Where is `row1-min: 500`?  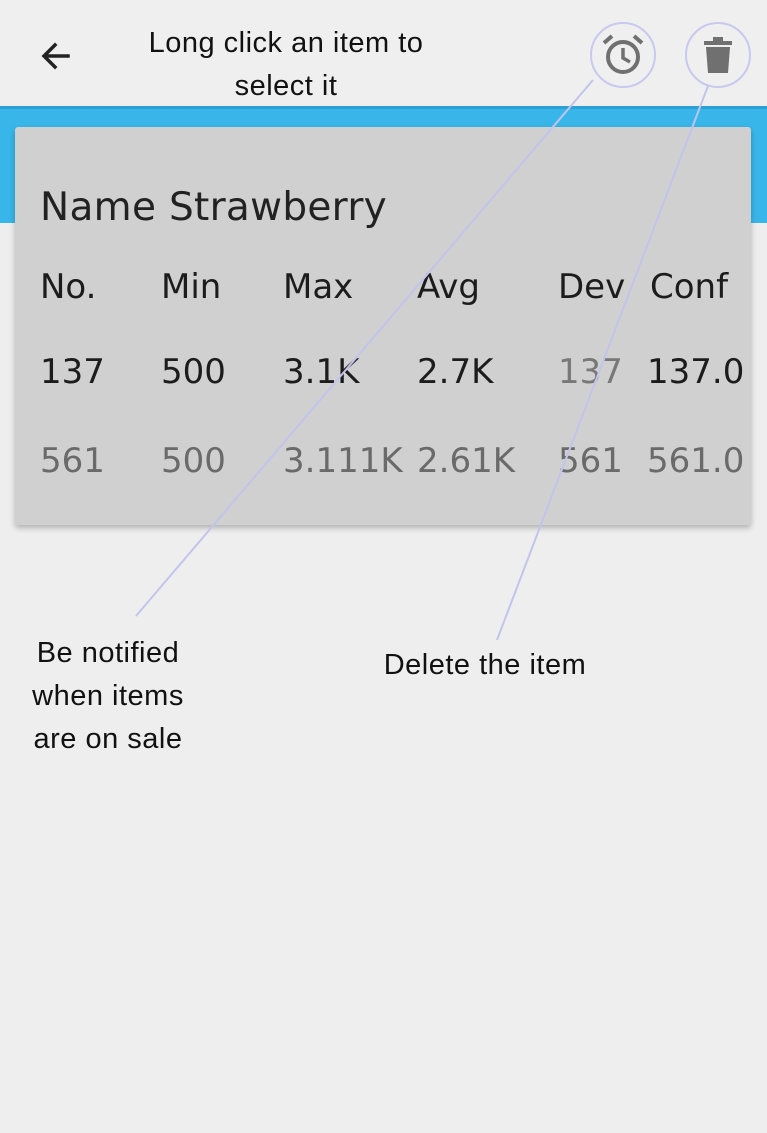
row1-min: 500 is located at coordinates (193, 372).